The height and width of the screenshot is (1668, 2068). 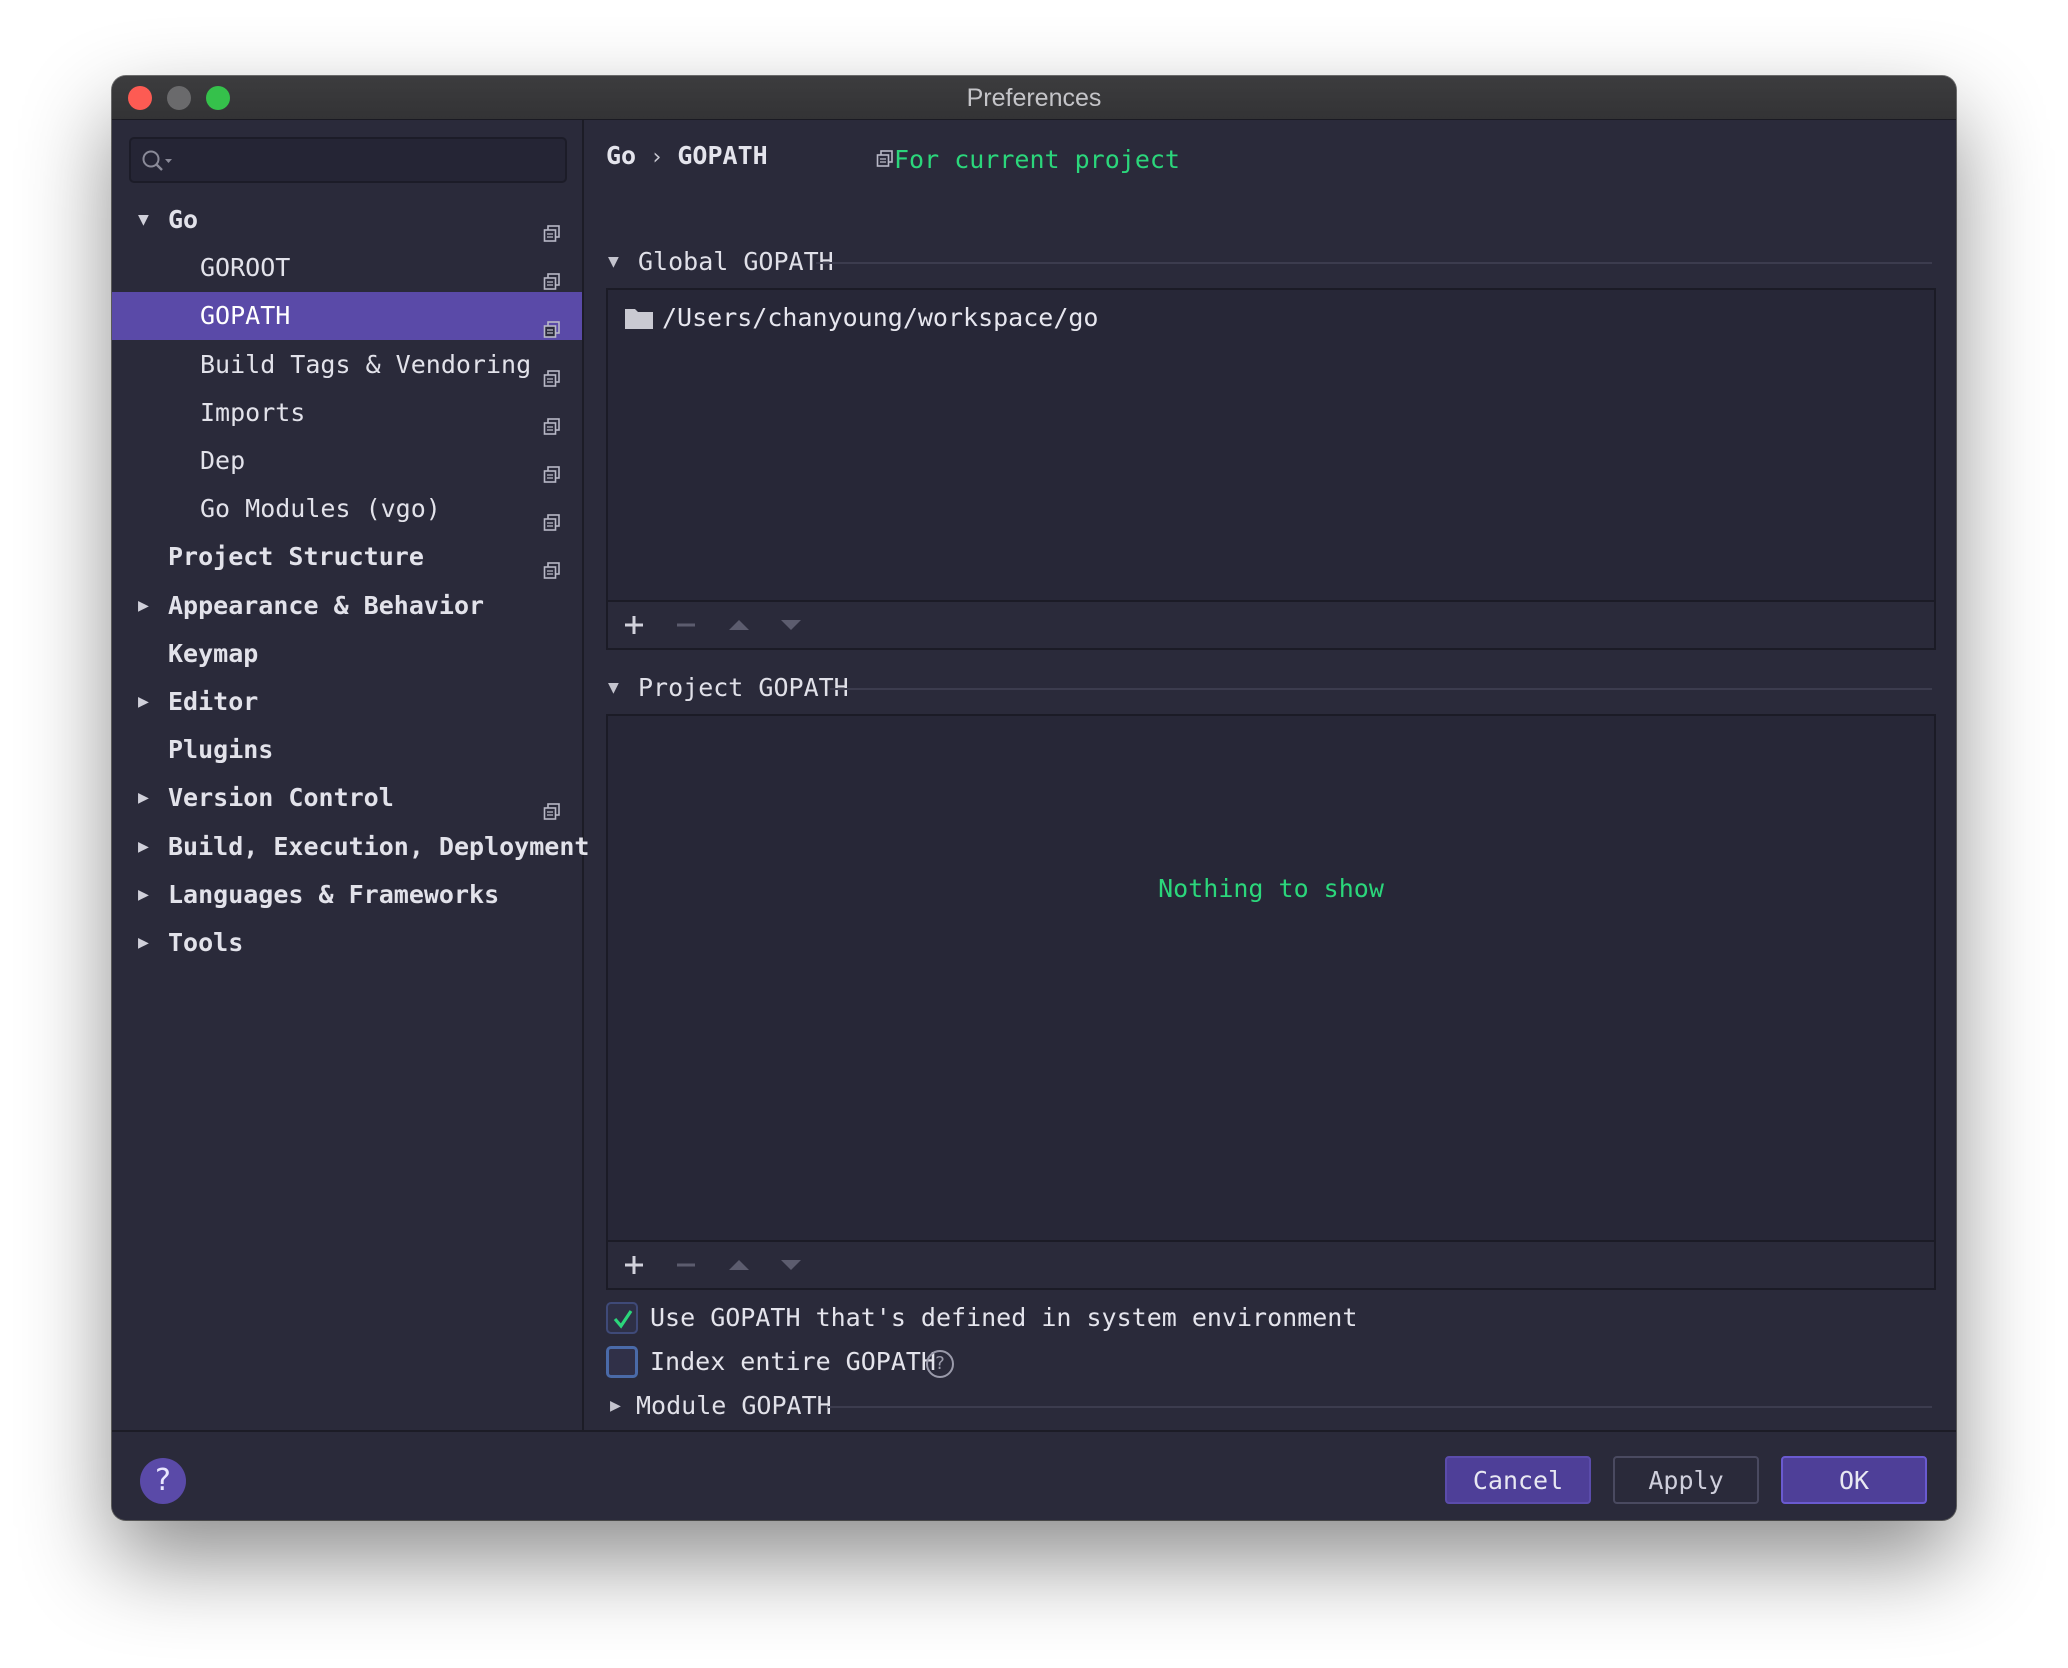 What do you see at coordinates (281, 797) in the screenshot?
I see `sidebar-item-label: Version Control` at bounding box center [281, 797].